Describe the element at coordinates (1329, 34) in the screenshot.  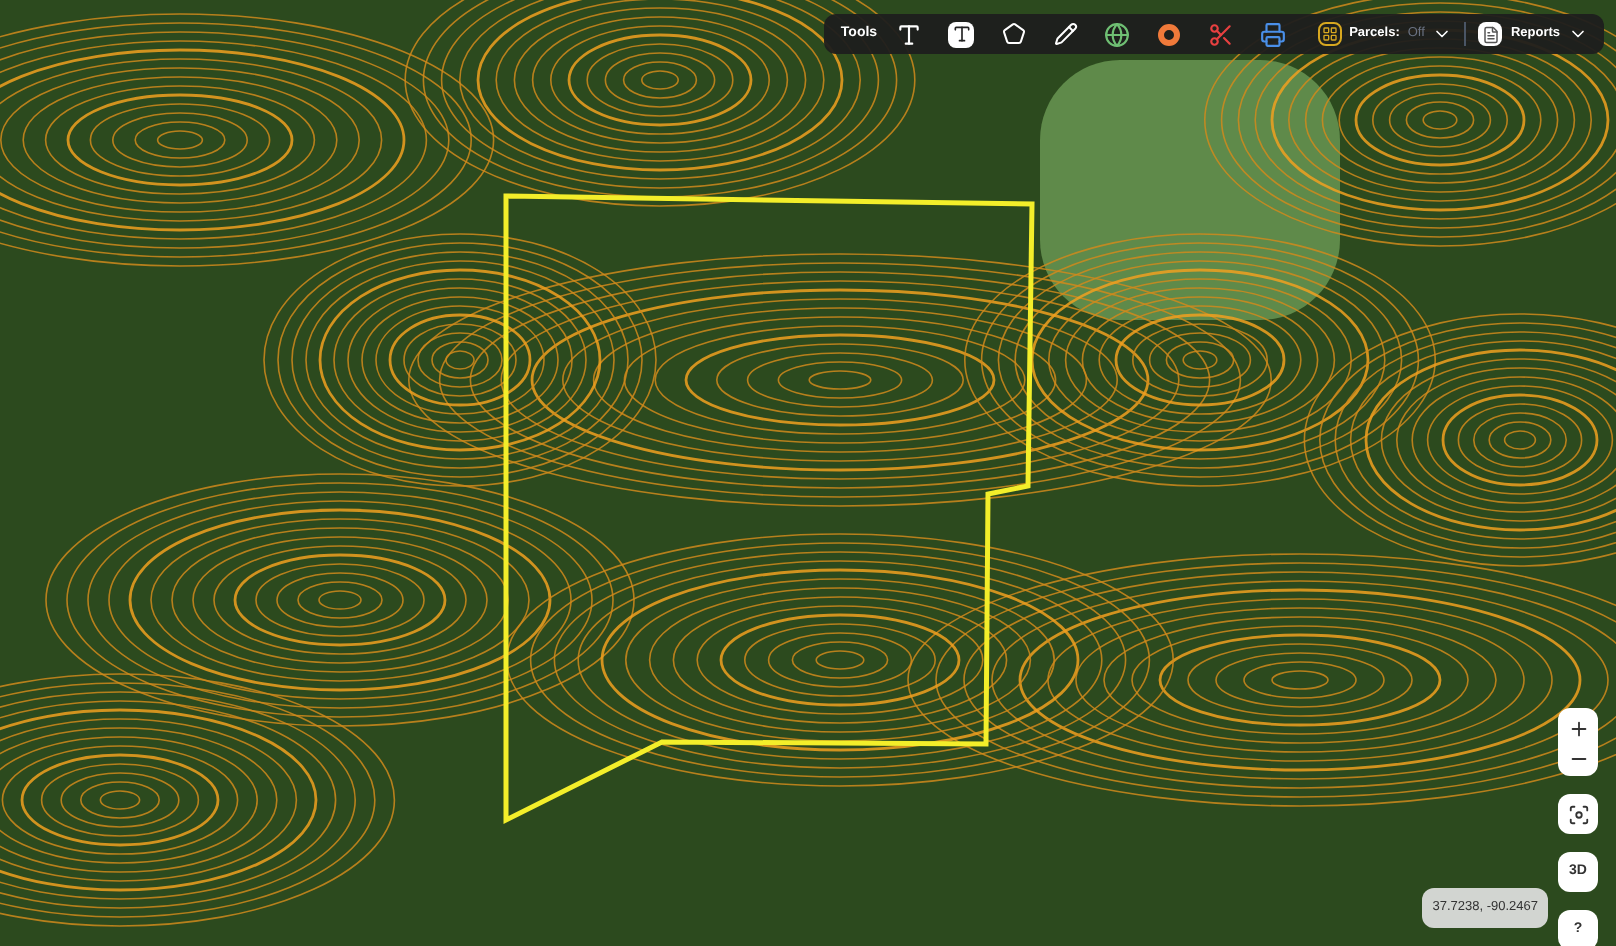
I see `parcels-icon` at that location.